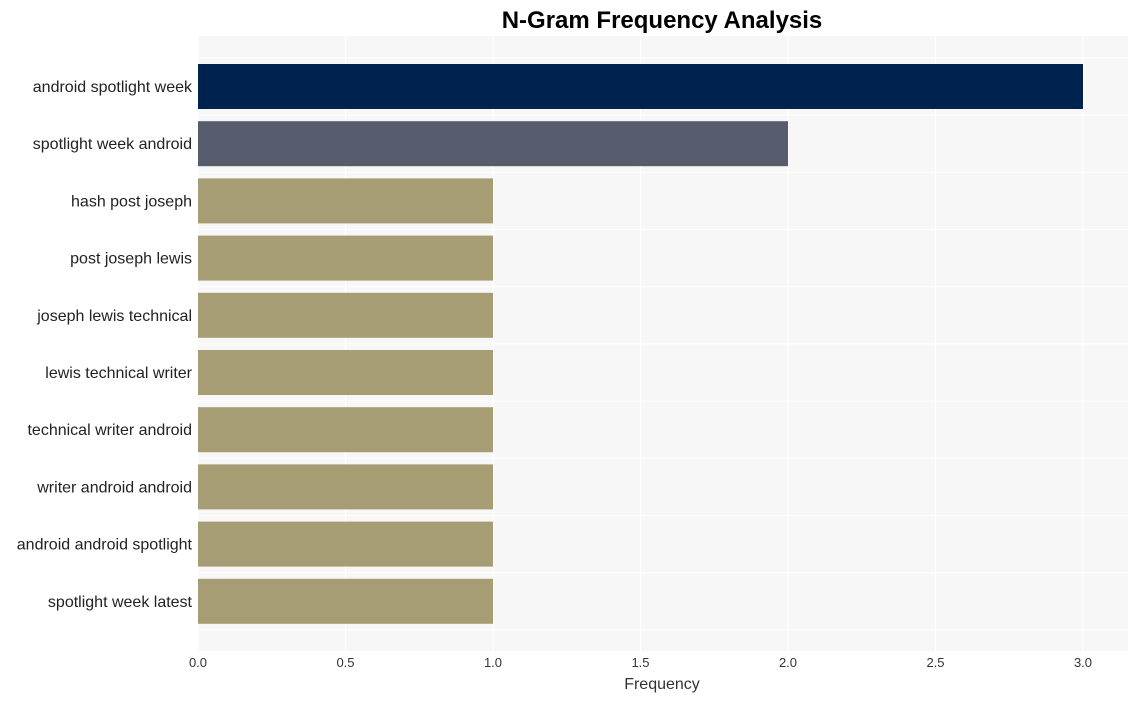  Describe the element at coordinates (114, 487) in the screenshot. I see `y-tick-label: writer android android` at that location.